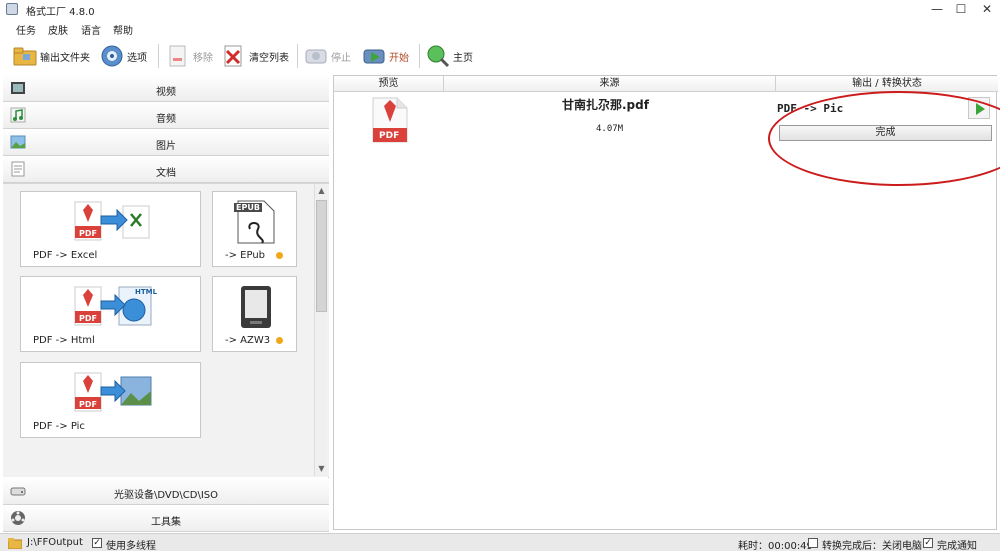 The width and height of the screenshot is (1000, 552). I want to click on shutdown-after-label: 转换完成后：关闭电脑, so click(872, 546).